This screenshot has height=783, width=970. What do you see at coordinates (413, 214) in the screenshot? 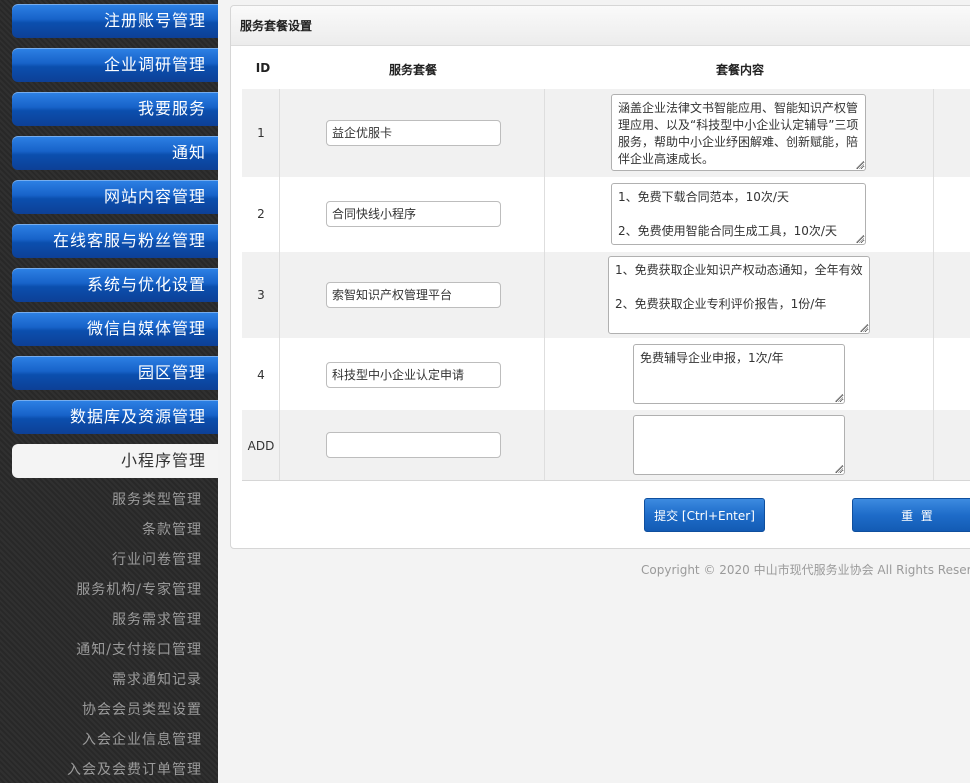
I see `package-name-input: 合同快线小程序` at bounding box center [413, 214].